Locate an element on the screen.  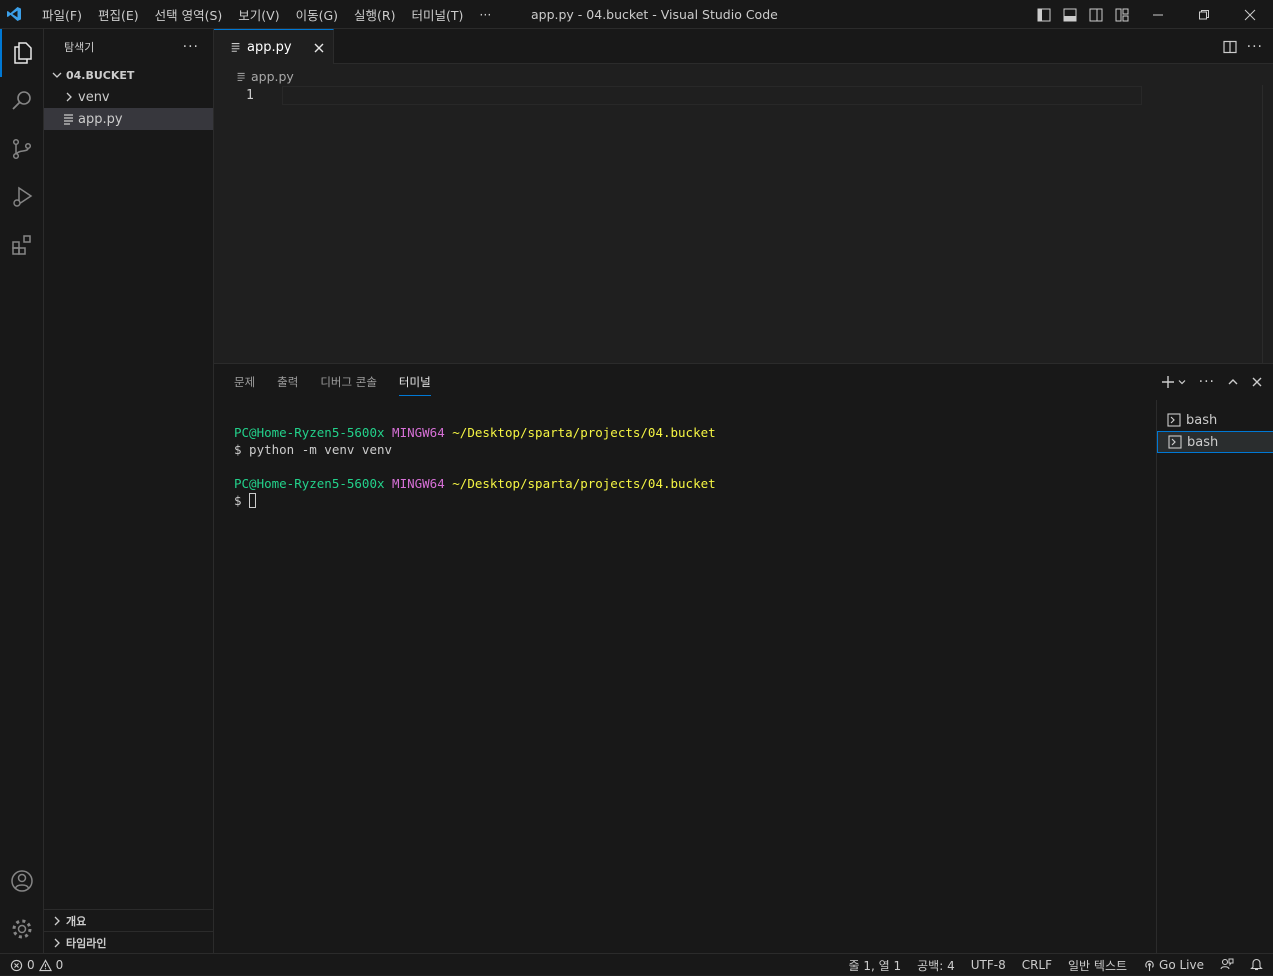
panel-tabs: 문제 출력 디버그 콘솔 터미널 is located at coordinates (343, 382).